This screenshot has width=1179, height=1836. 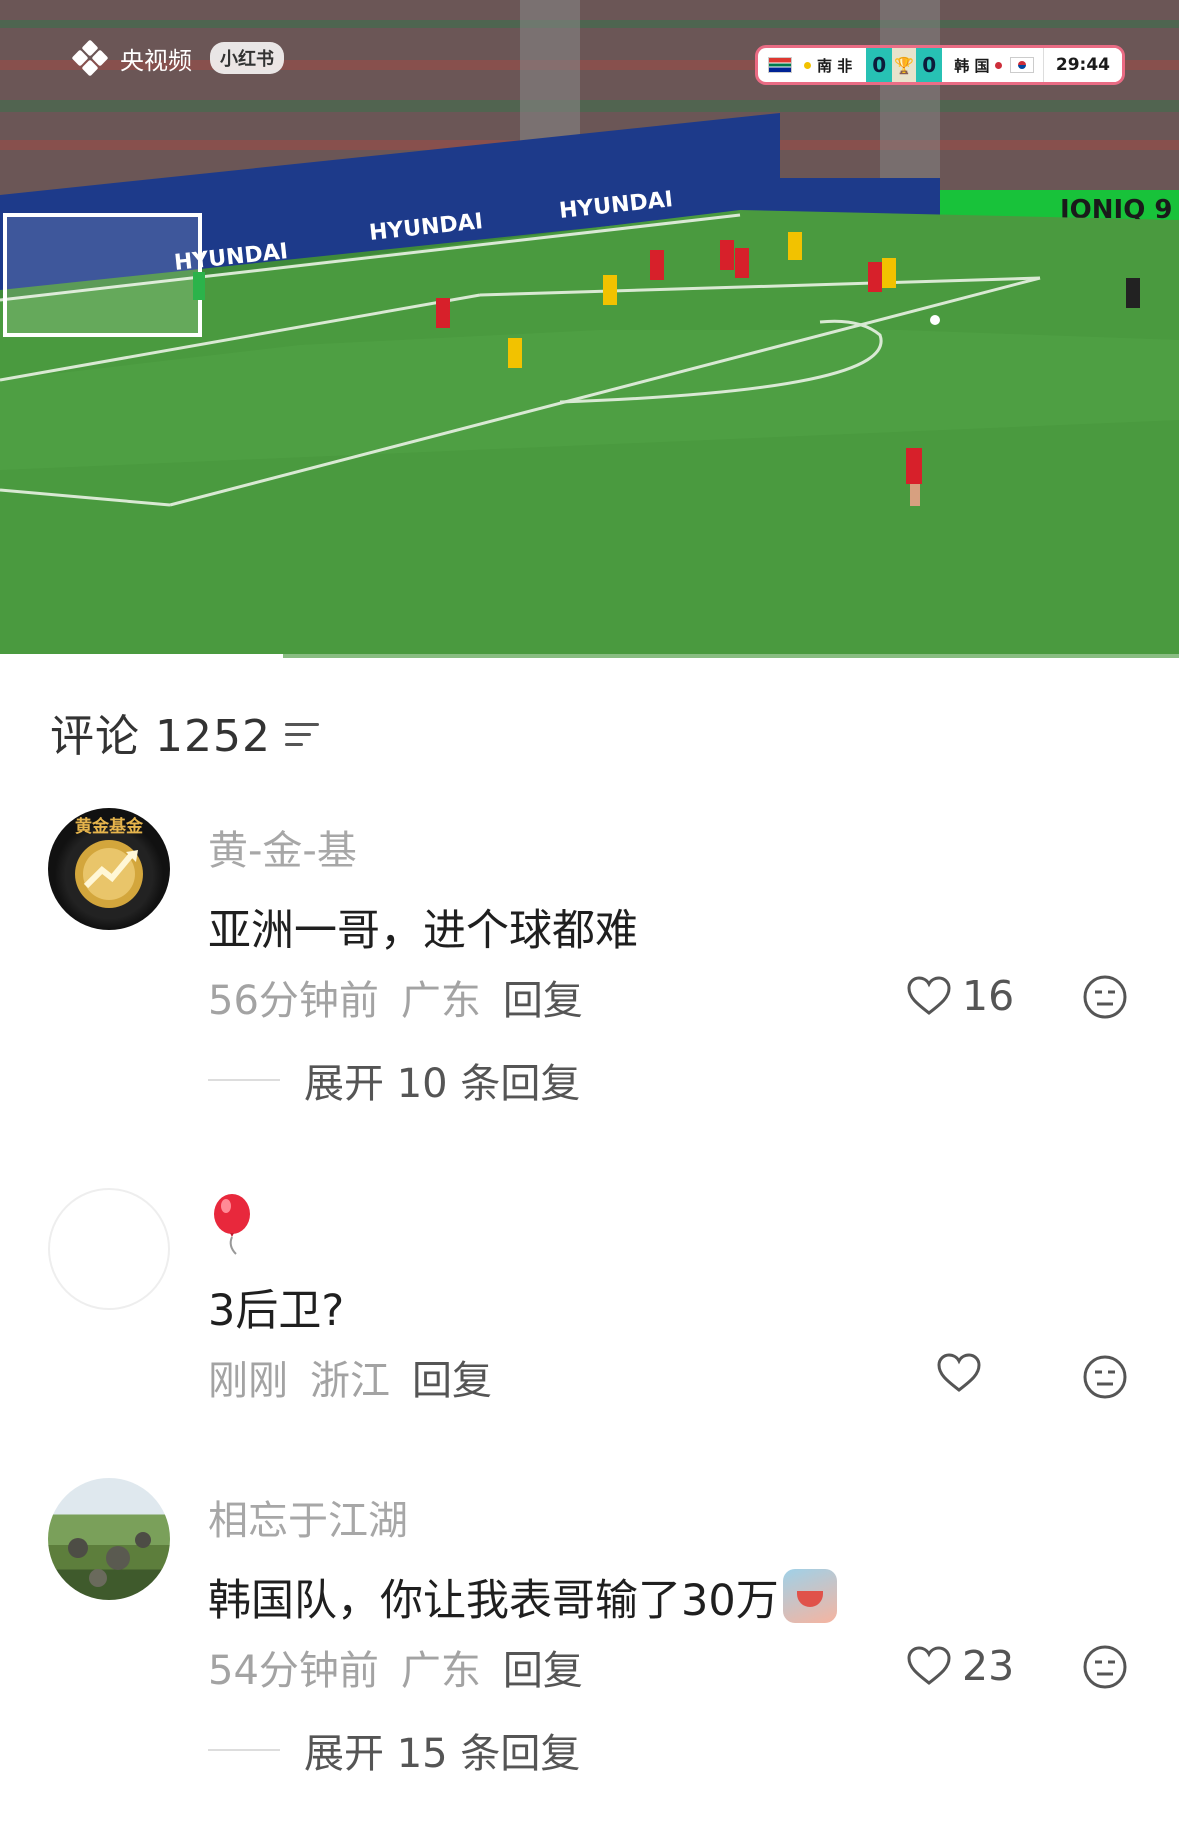 What do you see at coordinates (988, 996) in the screenshot?
I see `like-count: 16` at bounding box center [988, 996].